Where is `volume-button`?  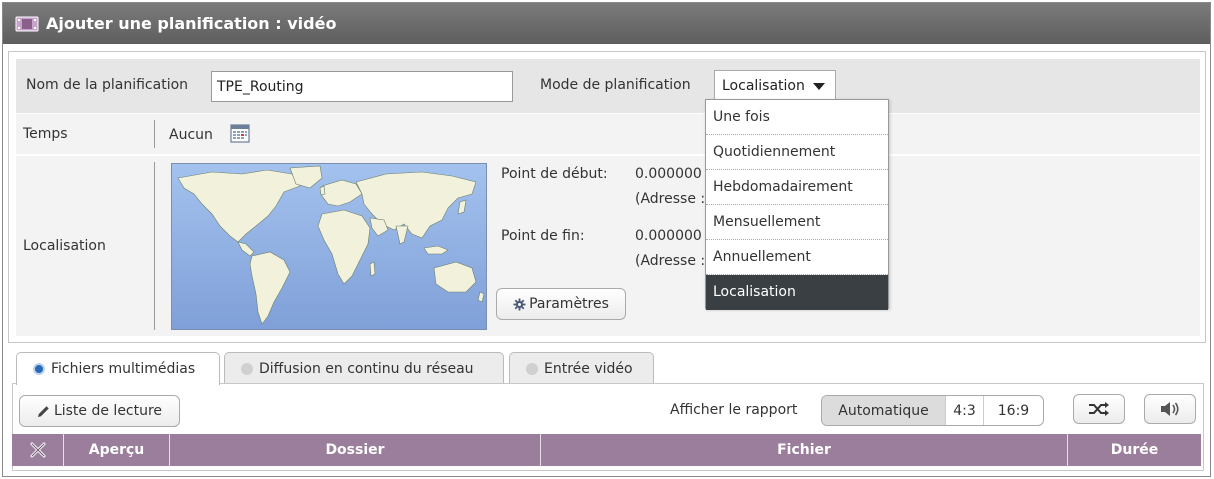
volume-button is located at coordinates (1170, 409).